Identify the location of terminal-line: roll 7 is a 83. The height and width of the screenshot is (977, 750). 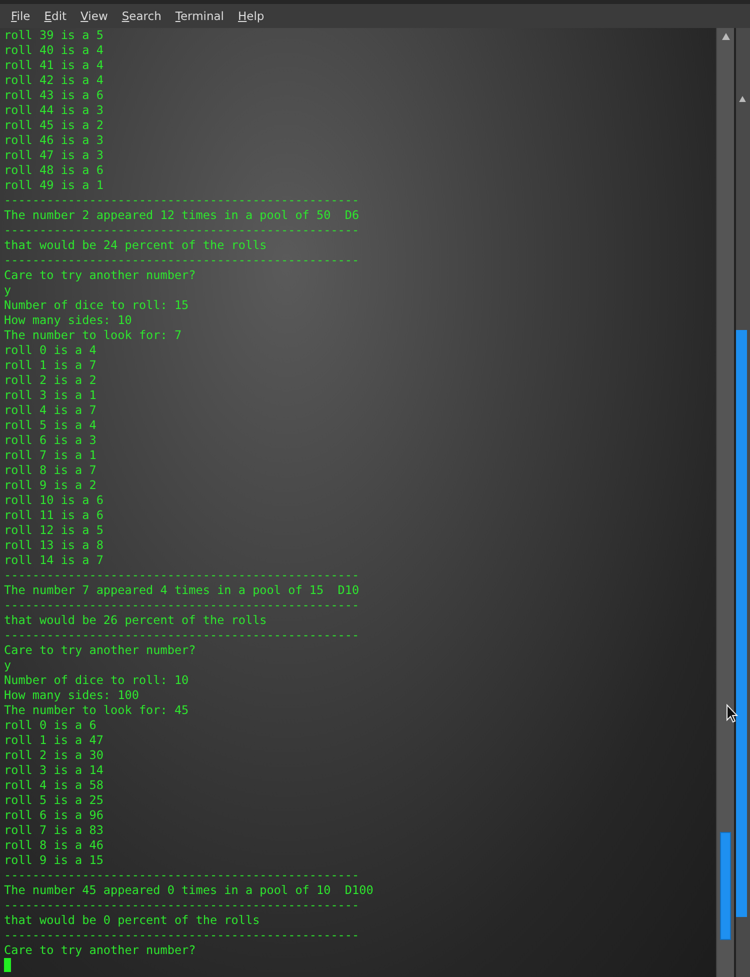
(54, 830).